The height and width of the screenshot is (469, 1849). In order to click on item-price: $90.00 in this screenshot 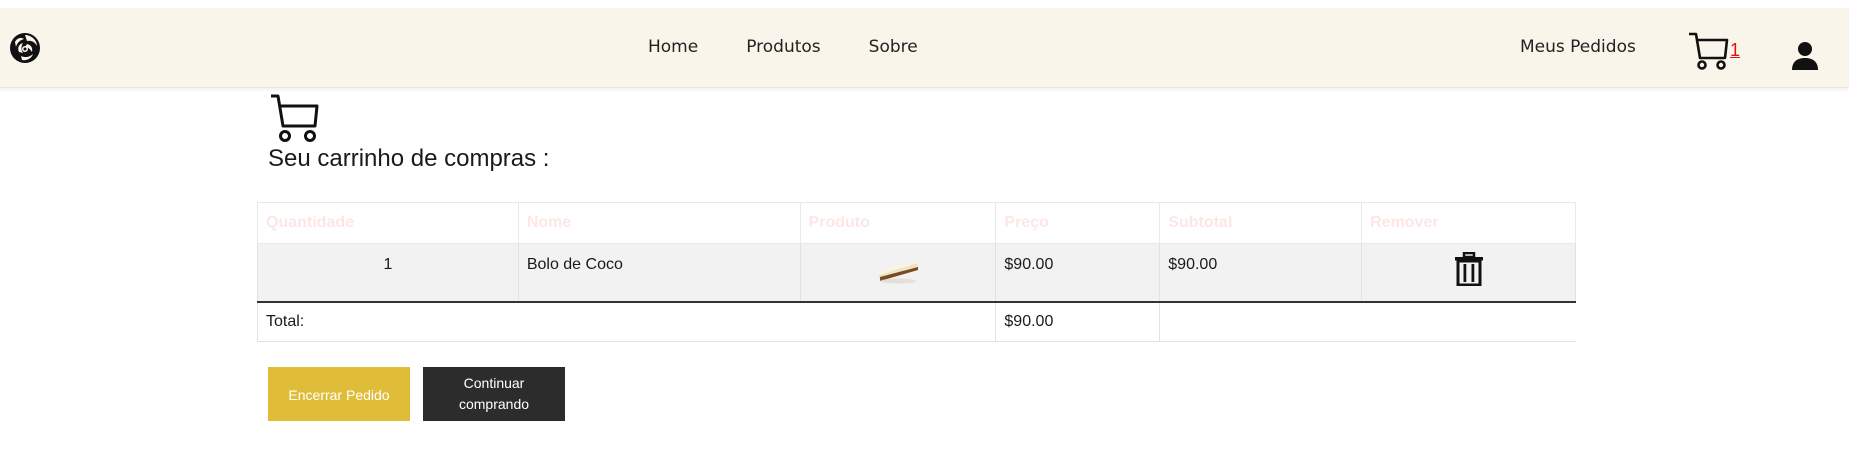, I will do `click(1078, 273)`.